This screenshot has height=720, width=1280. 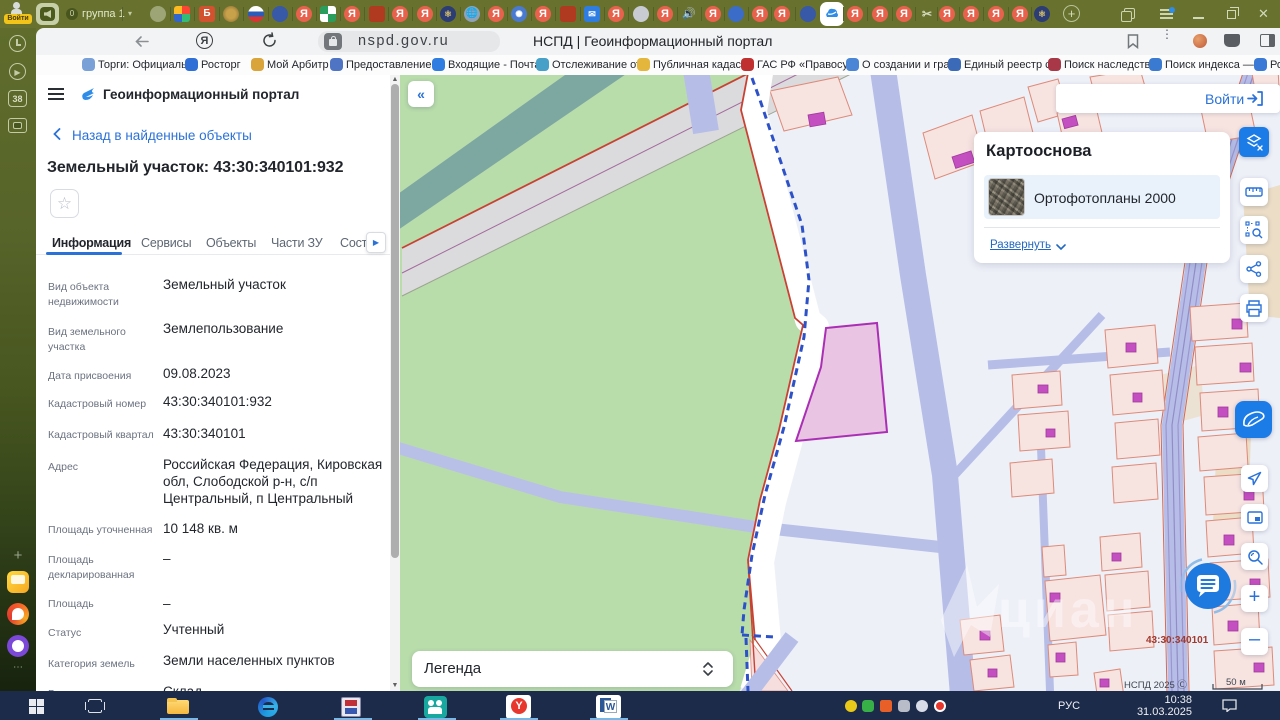 What do you see at coordinates (1236, 682) in the screenshot?
I see `svg-text: 50 м` at bounding box center [1236, 682].